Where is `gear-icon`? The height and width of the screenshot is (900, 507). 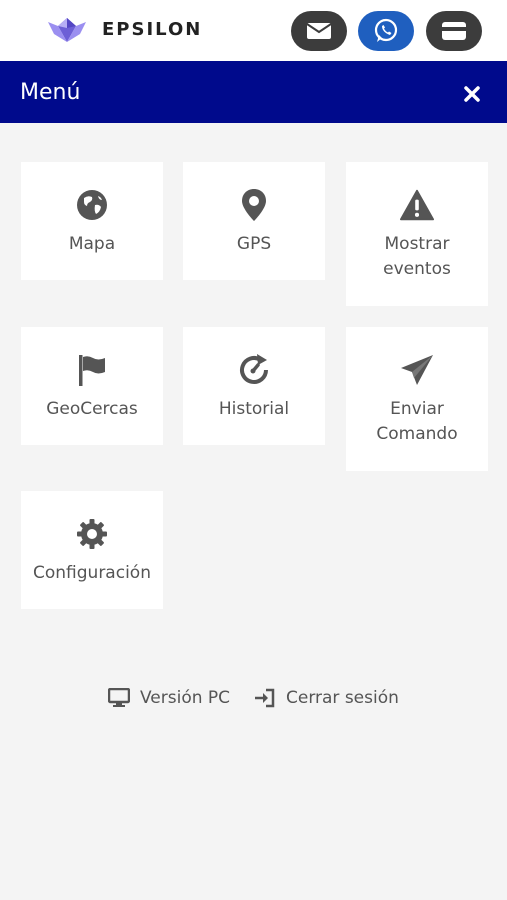
gear-icon is located at coordinates (92, 534).